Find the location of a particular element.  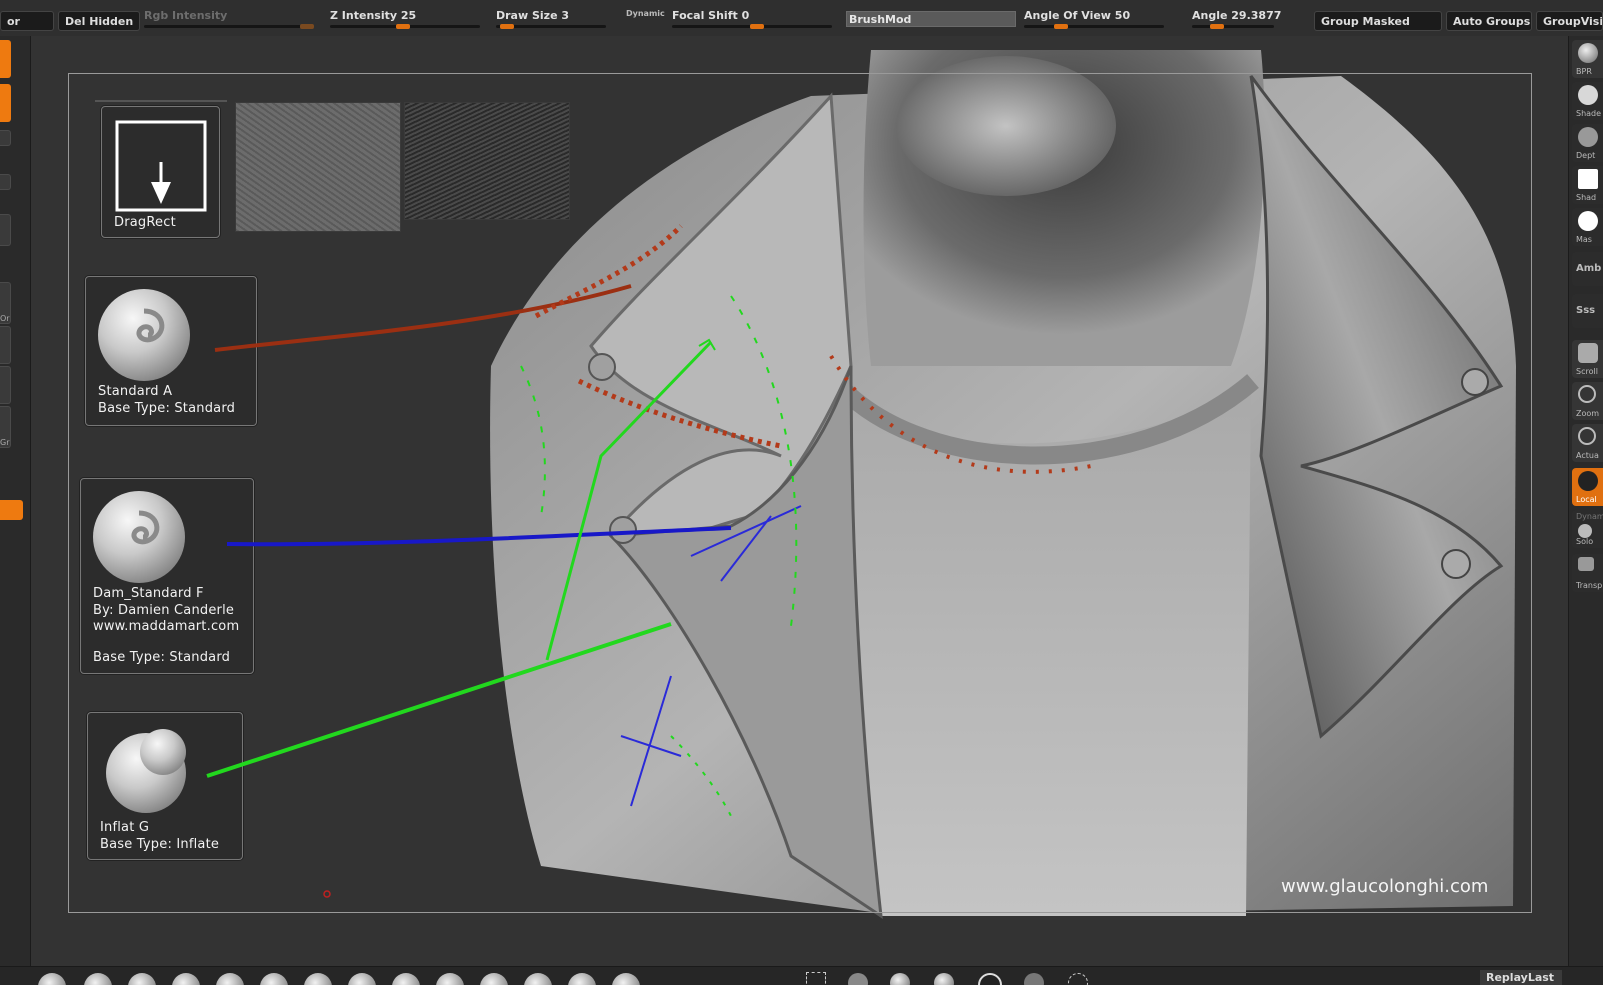

shadow-button: Shade is located at coordinates (1587, 101).